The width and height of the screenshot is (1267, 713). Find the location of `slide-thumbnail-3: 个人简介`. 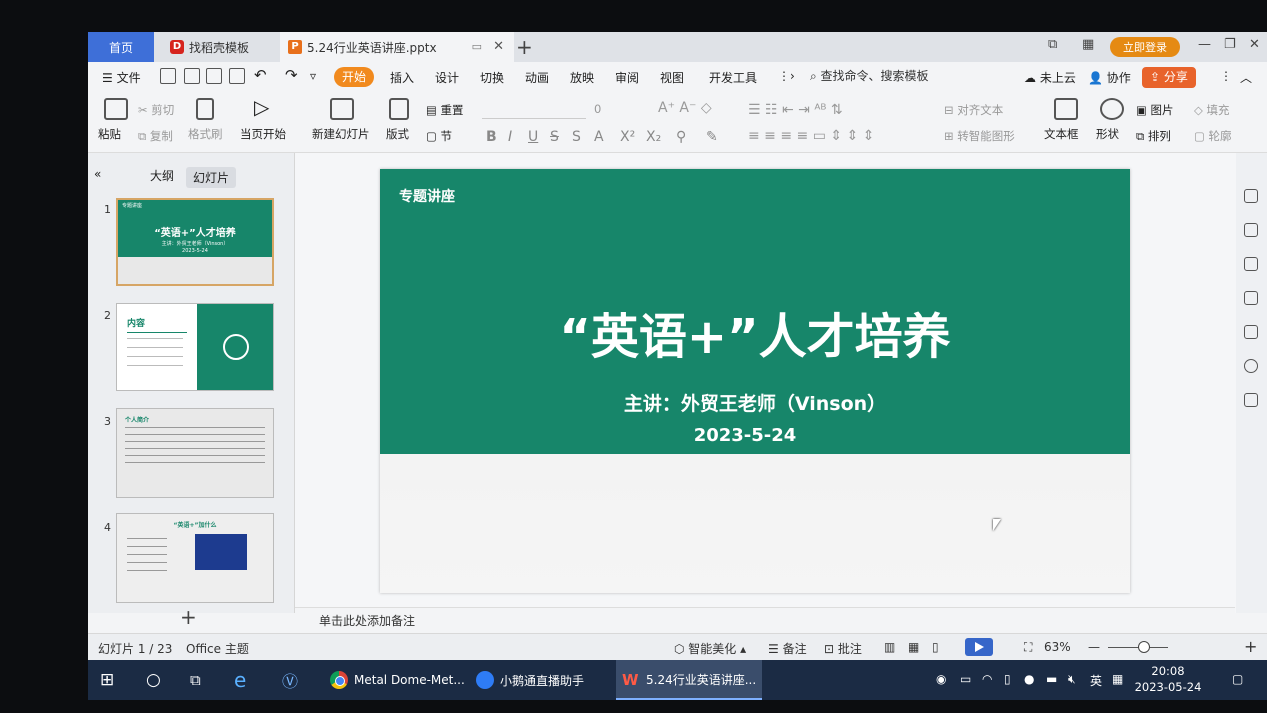

slide-thumbnail-3: 个人简介 is located at coordinates (195, 453).